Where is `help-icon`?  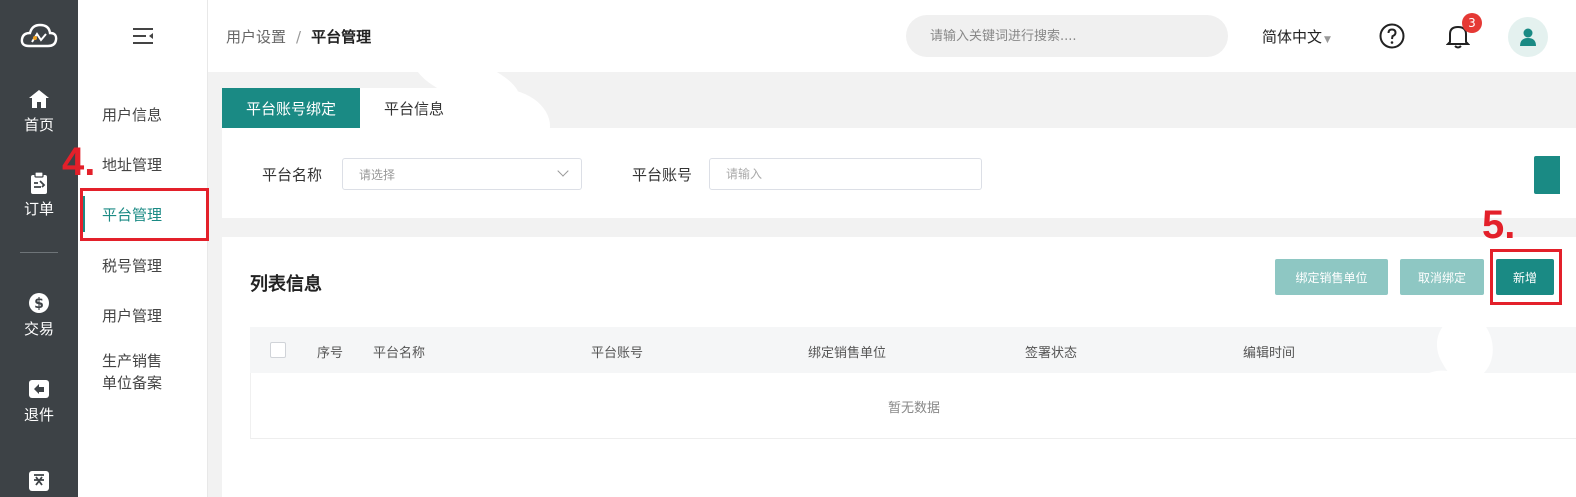
help-icon is located at coordinates (1392, 36).